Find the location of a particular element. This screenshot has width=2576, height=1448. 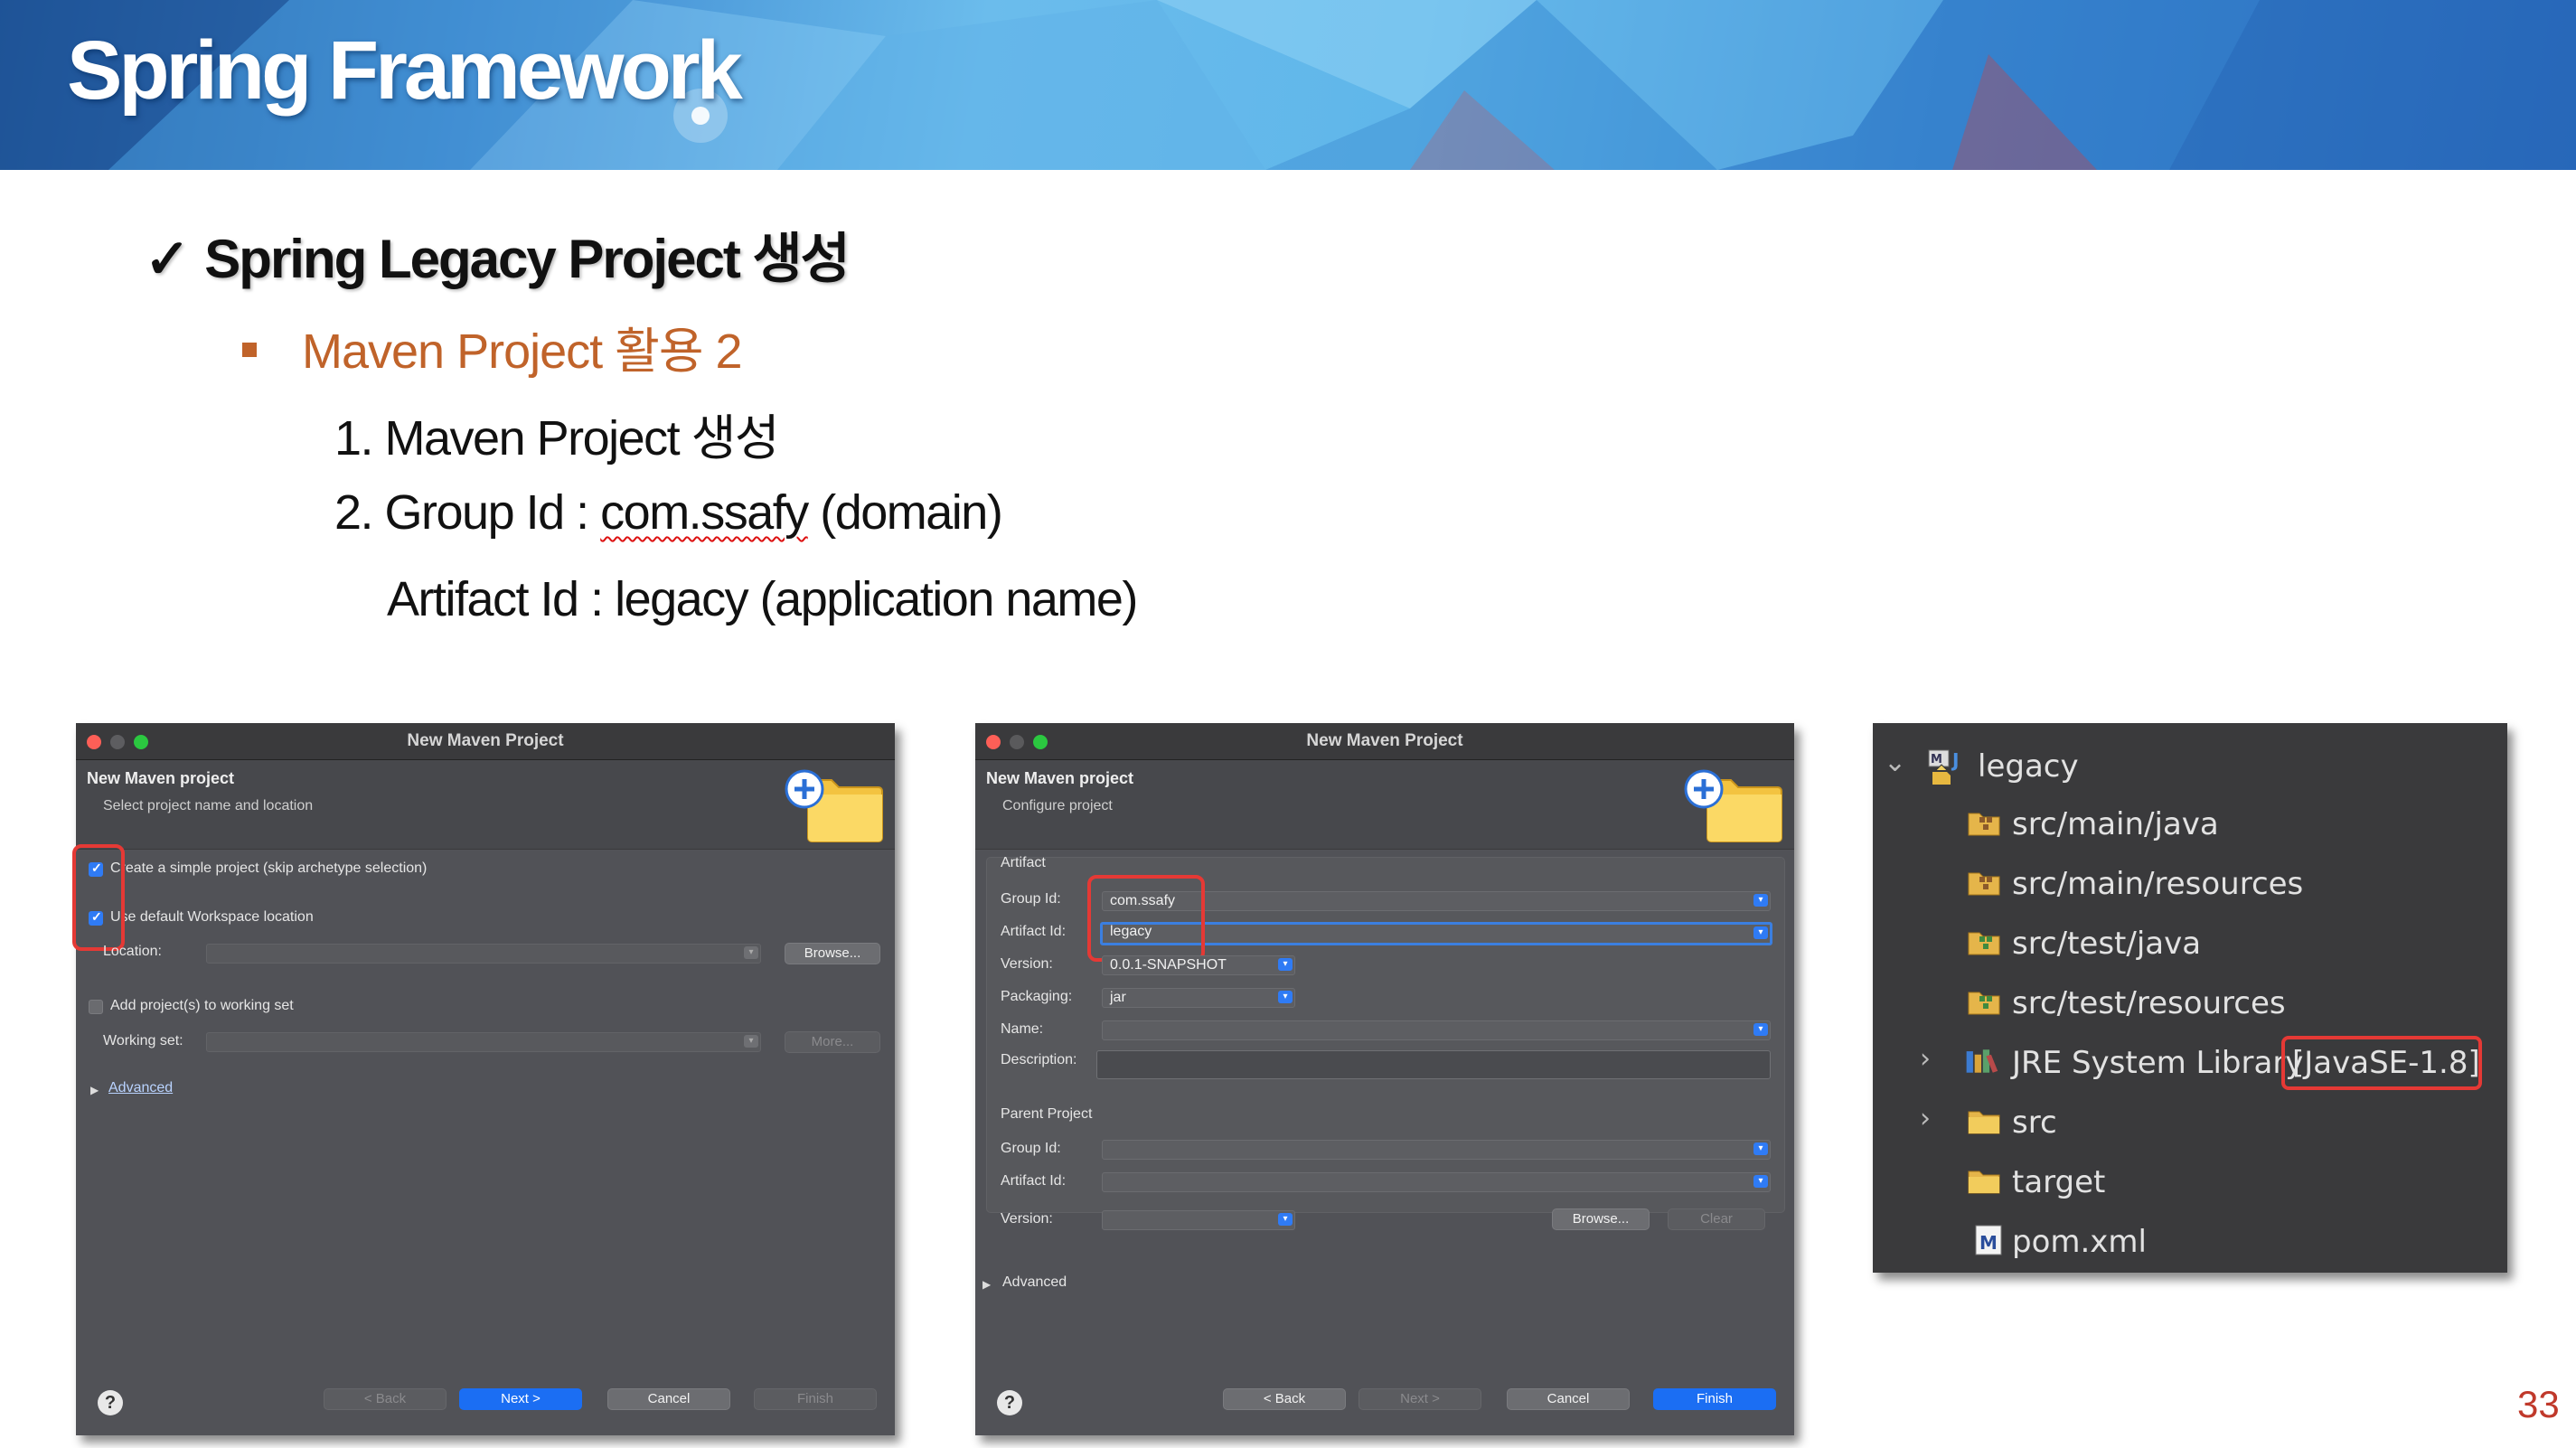

checkbox-highlight is located at coordinates (99, 897).